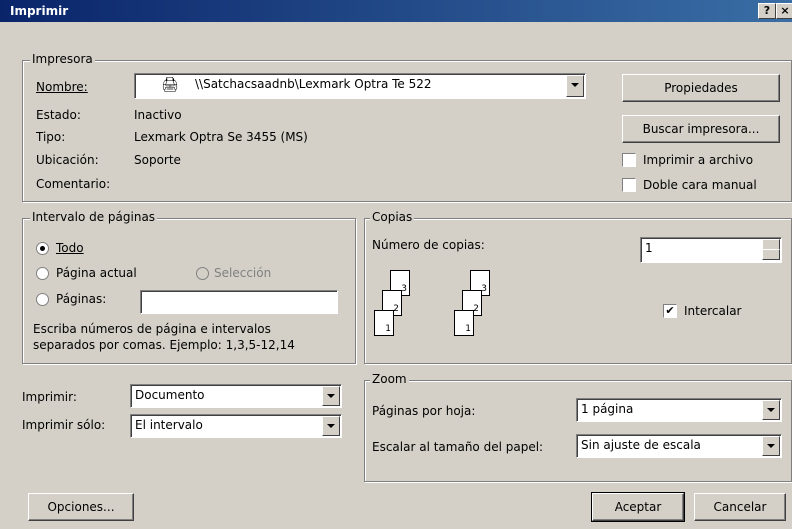  What do you see at coordinates (70, 248) in the screenshot?
I see `range-all-label: Todo` at bounding box center [70, 248].